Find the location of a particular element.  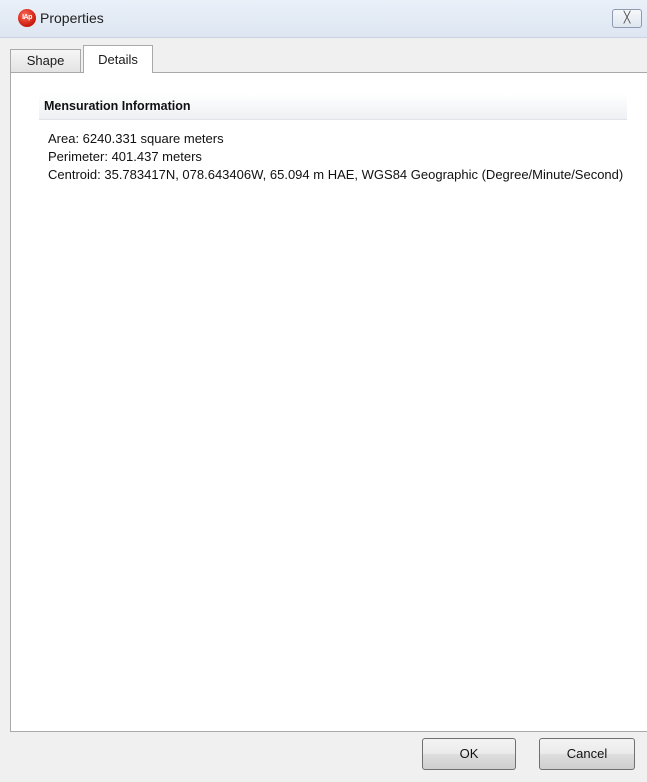

perimeter-text: Perimeter: 401.437 meters is located at coordinates (125, 156).